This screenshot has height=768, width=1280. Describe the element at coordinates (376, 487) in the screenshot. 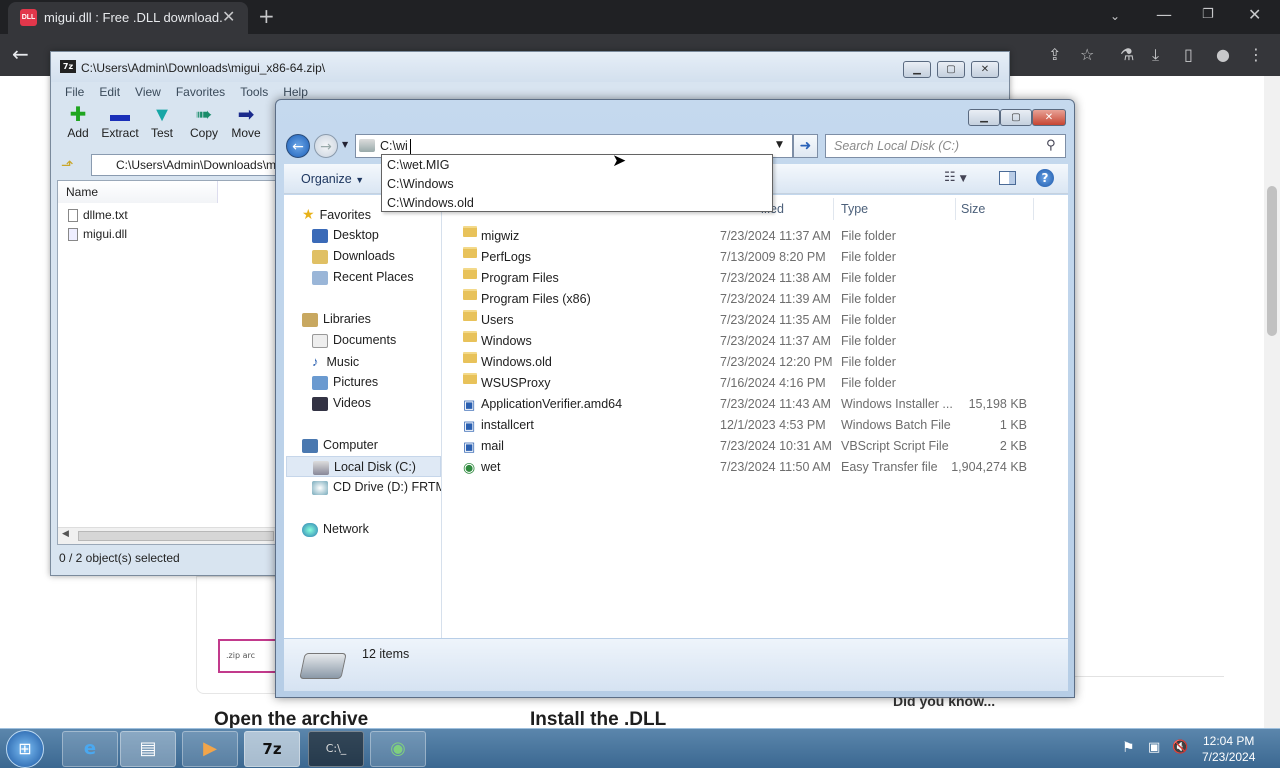

I see `nav-cd-drive: CD Drive (D:) FRTME` at that location.